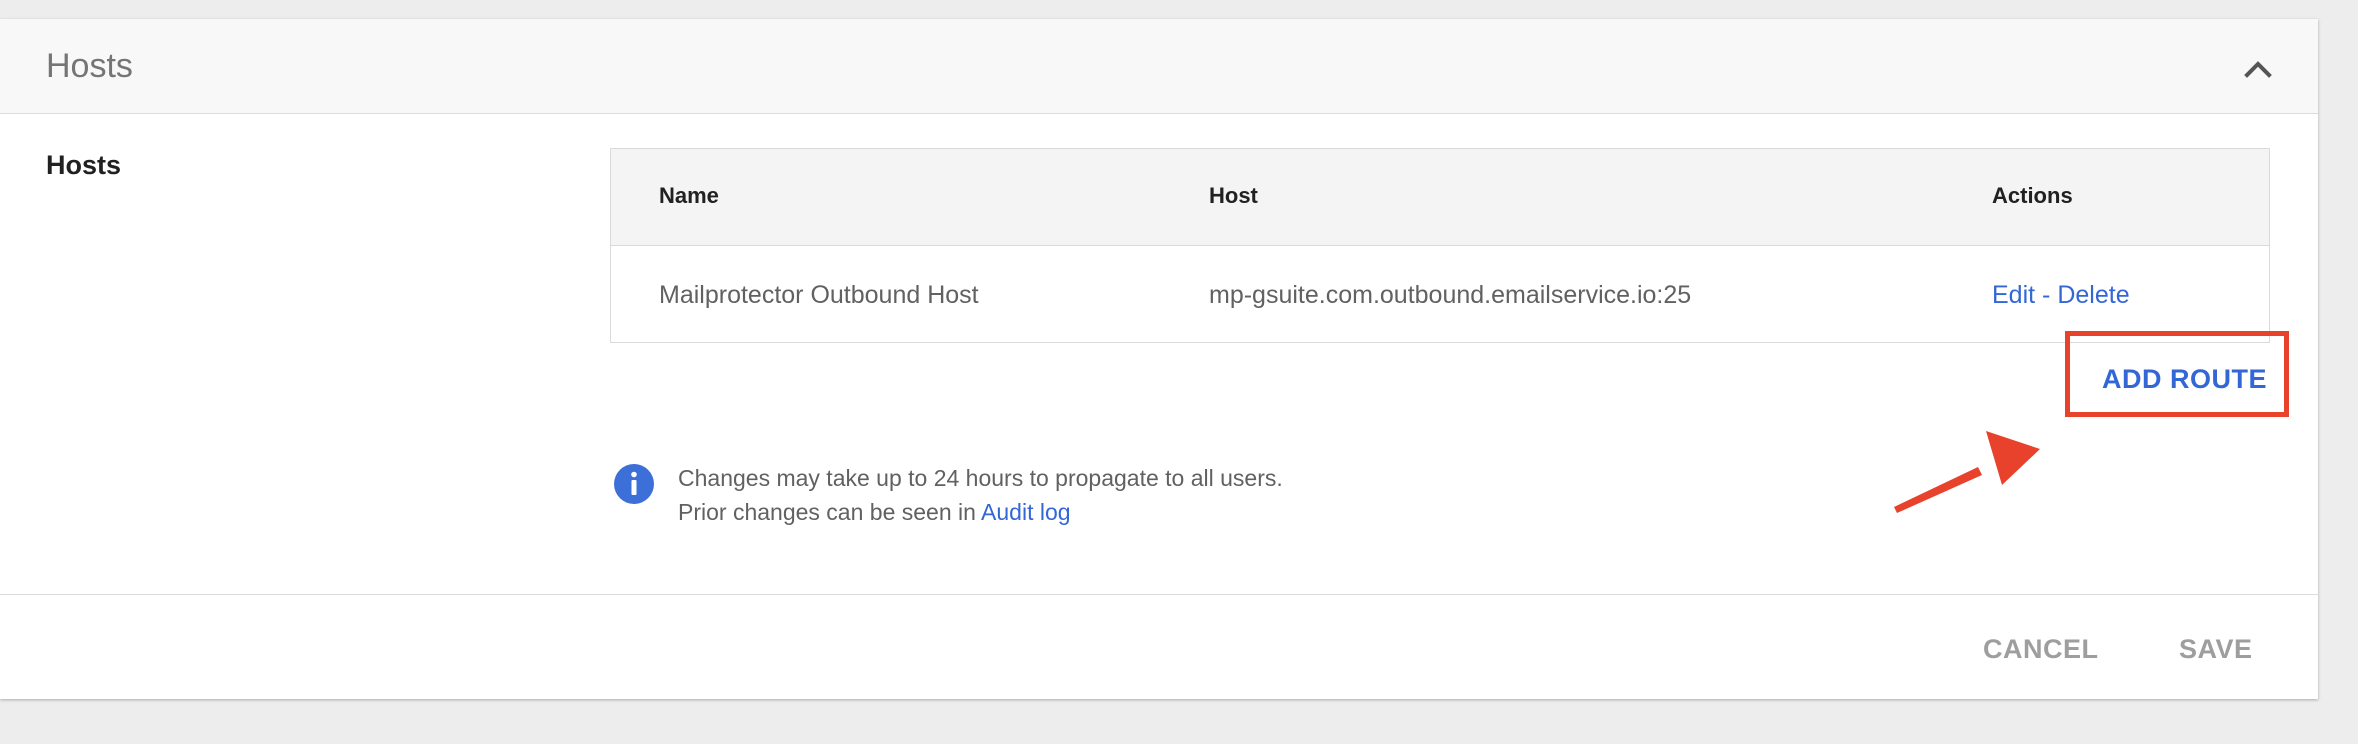 The image size is (2358, 744). What do you see at coordinates (1967, 472) in the screenshot?
I see `red-arrow-icon` at bounding box center [1967, 472].